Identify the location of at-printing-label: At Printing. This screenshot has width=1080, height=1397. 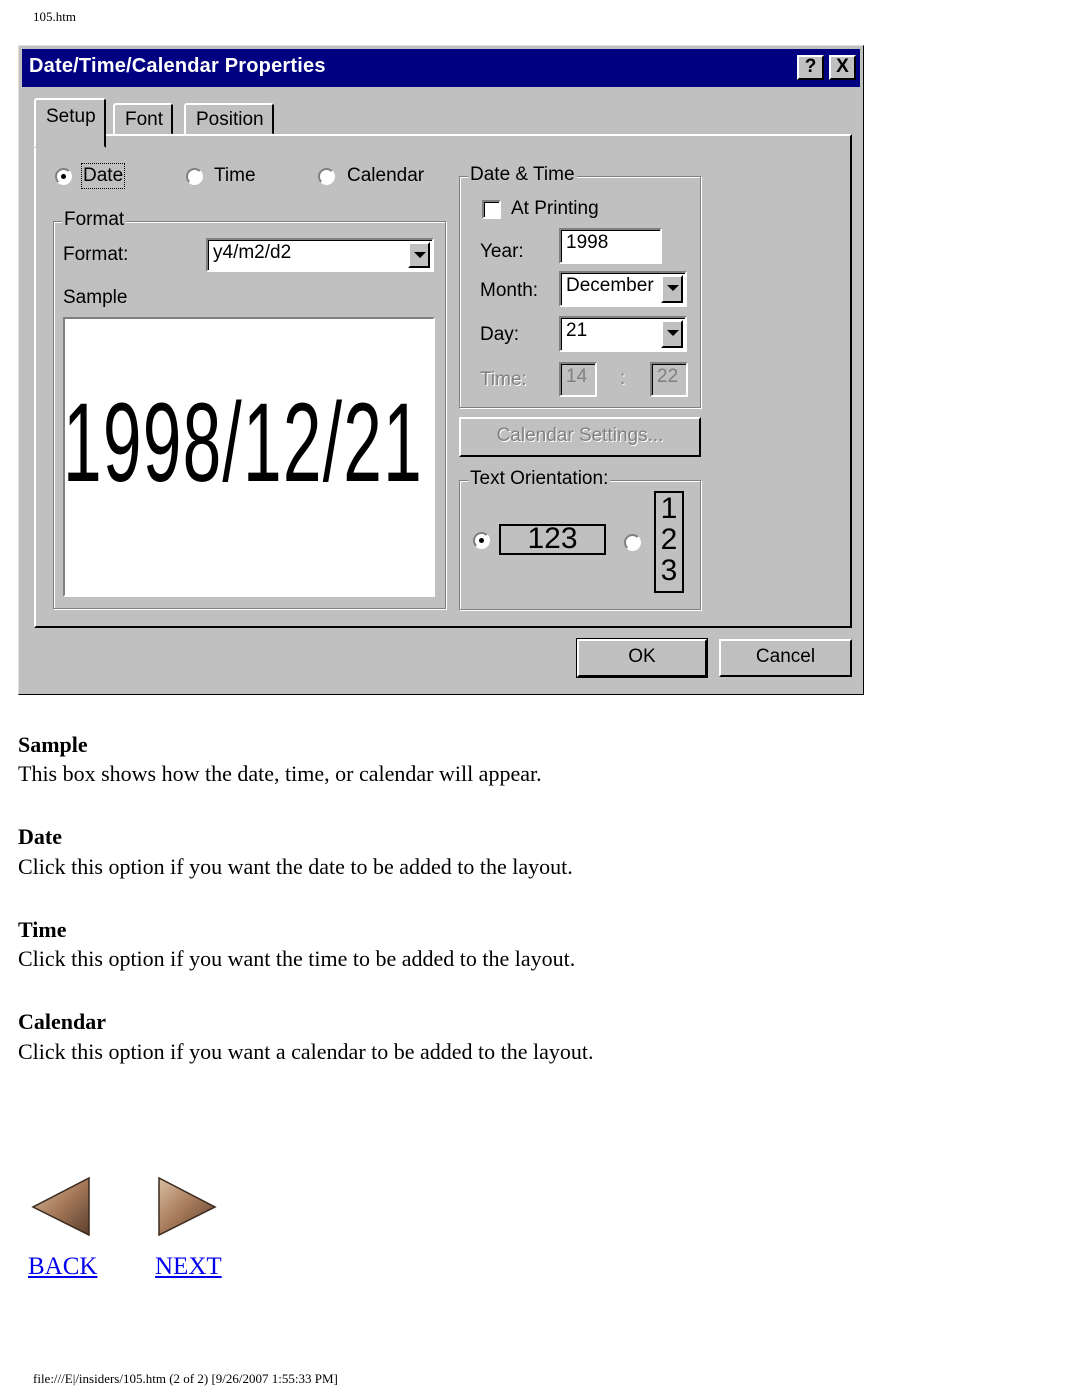
(555, 209).